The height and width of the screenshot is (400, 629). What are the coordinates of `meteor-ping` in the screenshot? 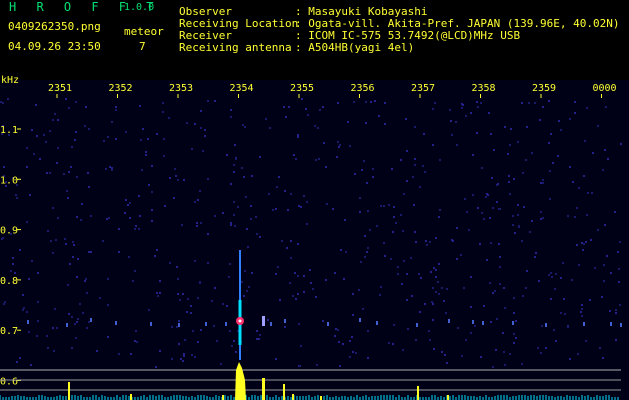 It's located at (67, 325).